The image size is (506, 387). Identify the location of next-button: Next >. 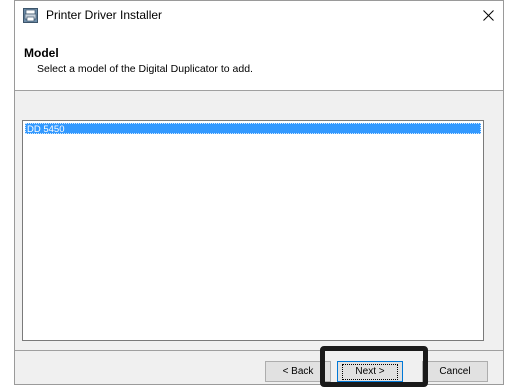
(370, 371).